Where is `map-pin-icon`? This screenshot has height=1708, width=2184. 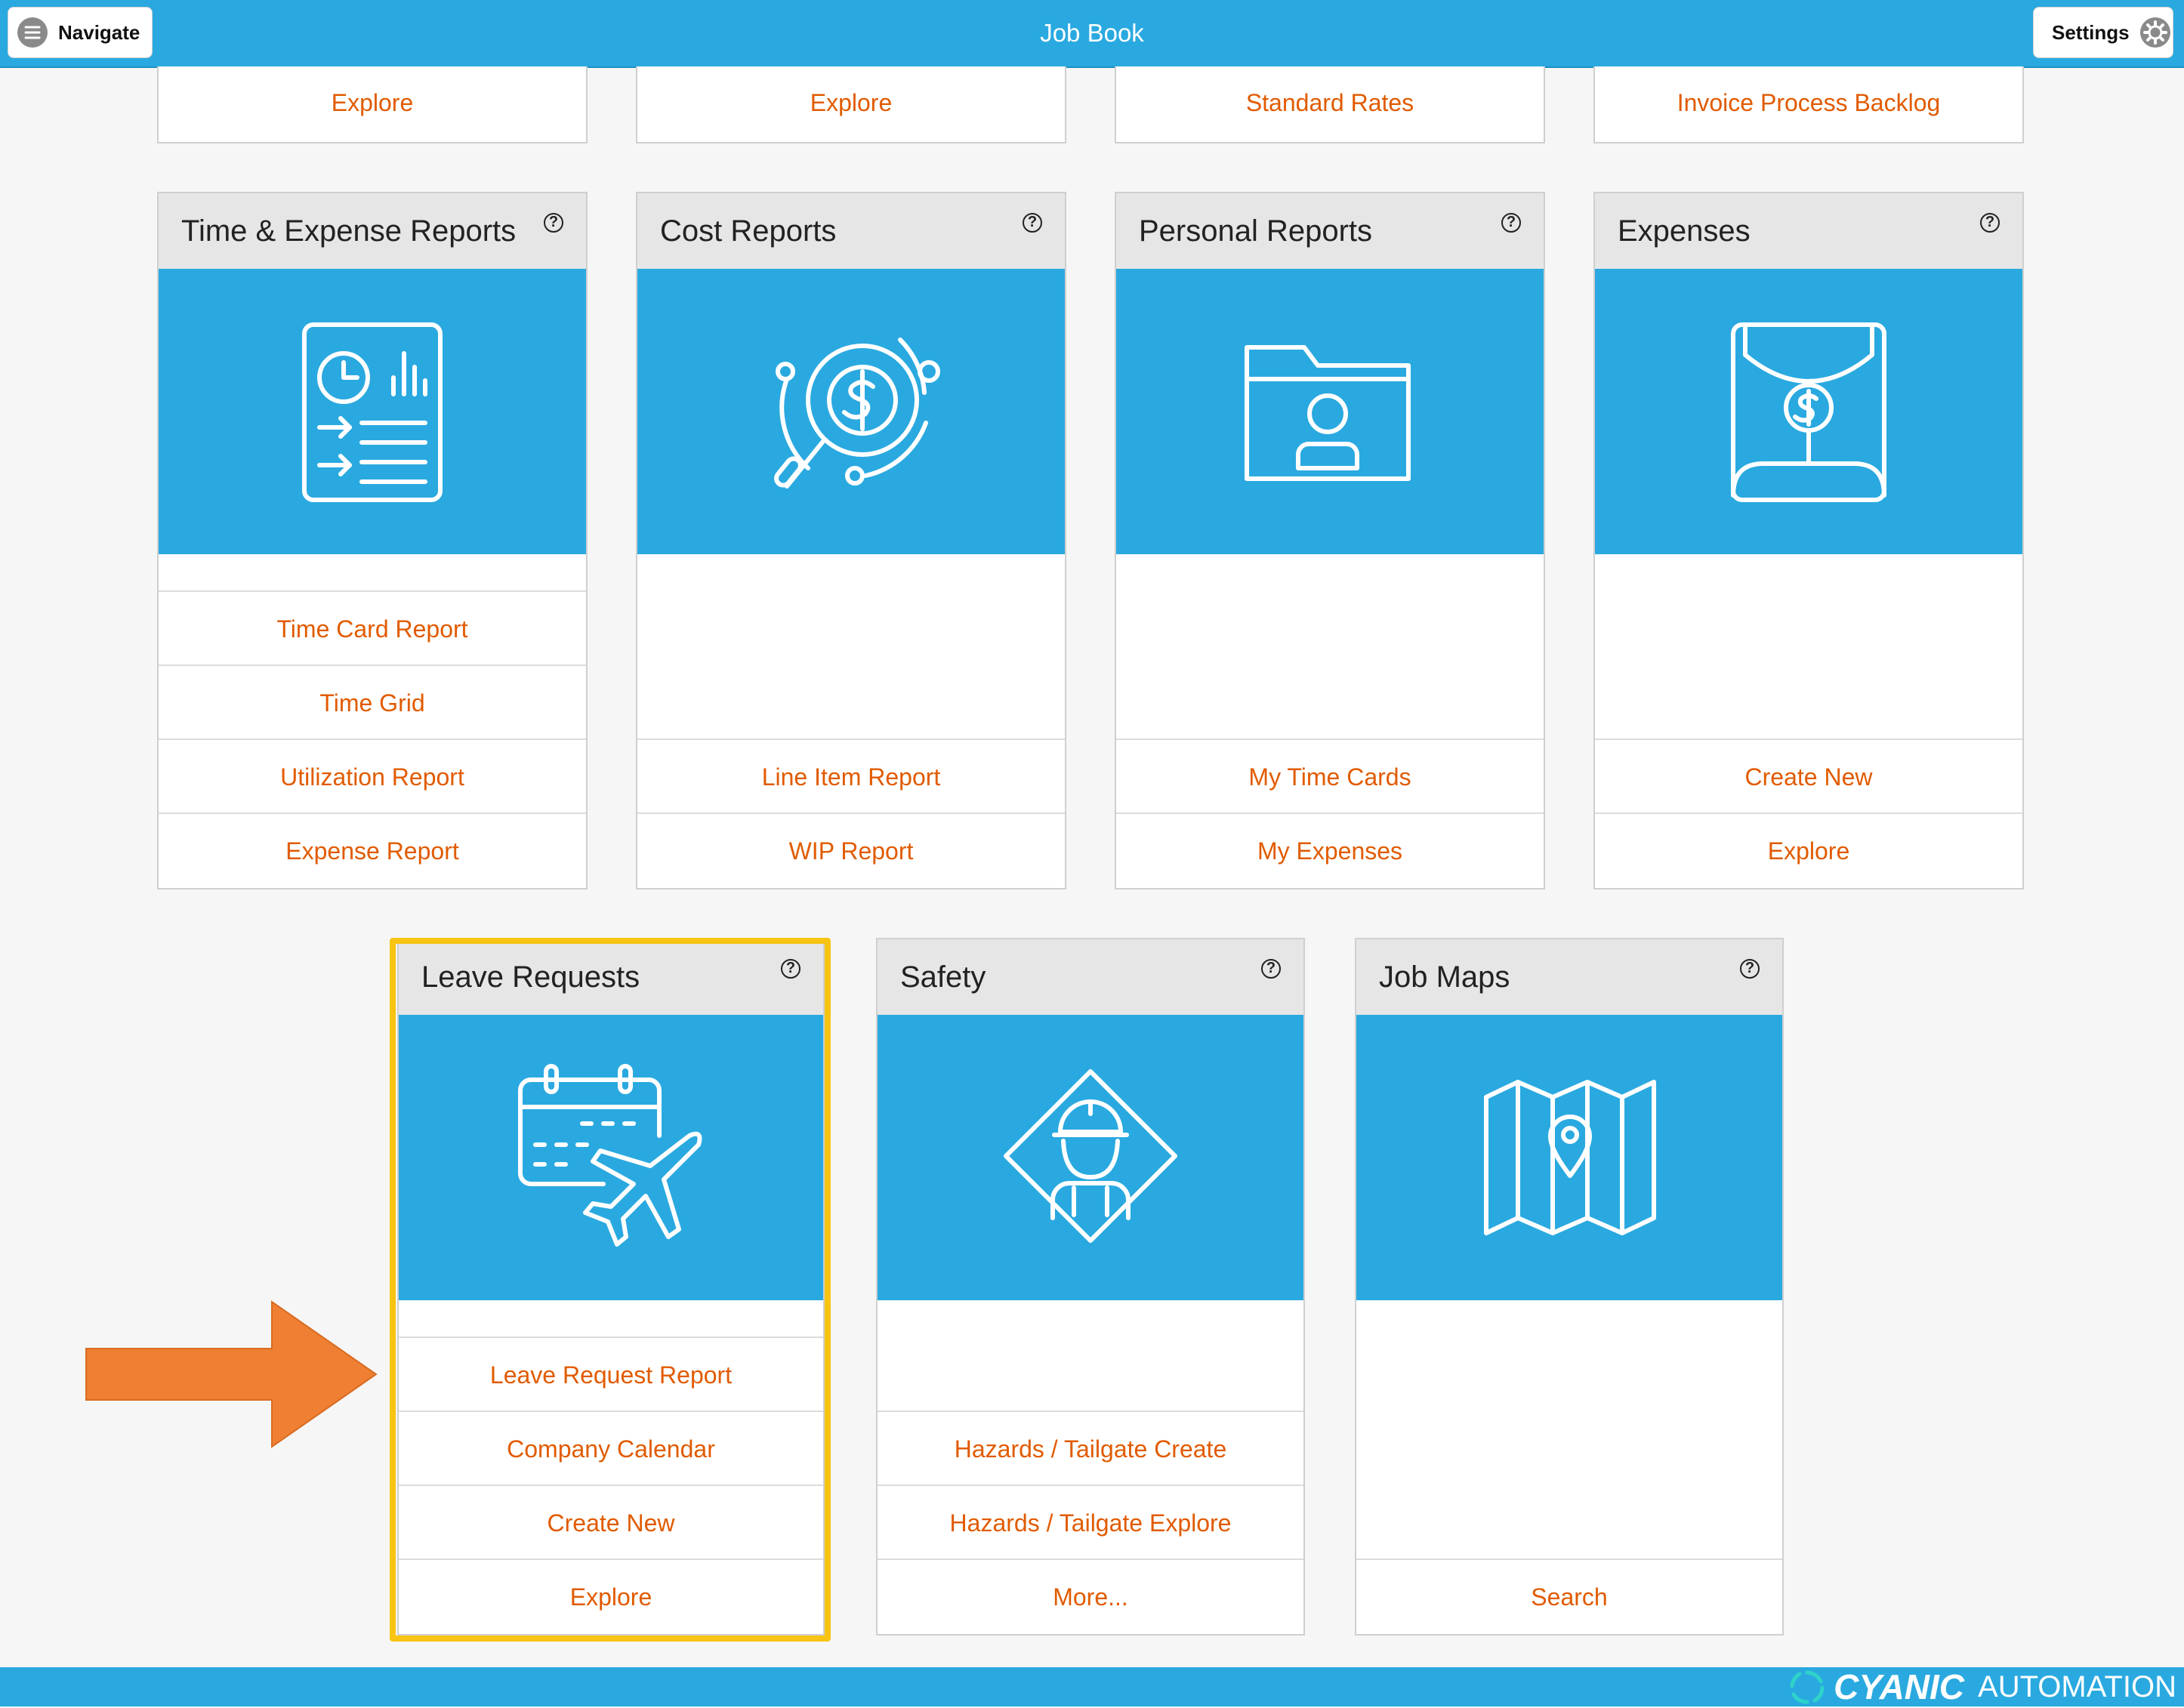 map-pin-icon is located at coordinates (1570, 1157).